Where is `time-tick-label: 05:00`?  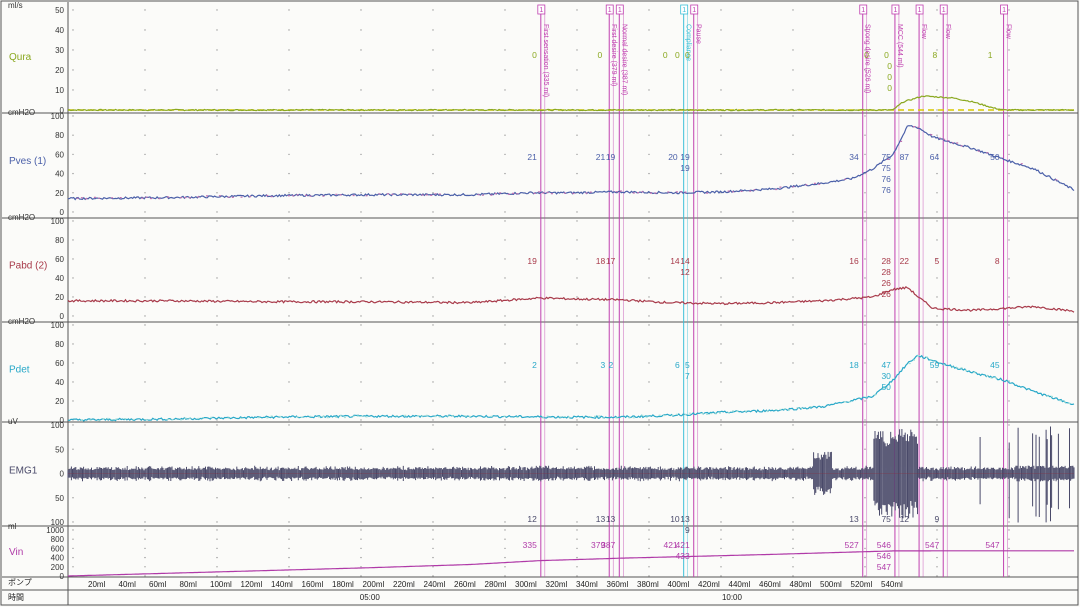 time-tick-label: 05:00 is located at coordinates (370, 597).